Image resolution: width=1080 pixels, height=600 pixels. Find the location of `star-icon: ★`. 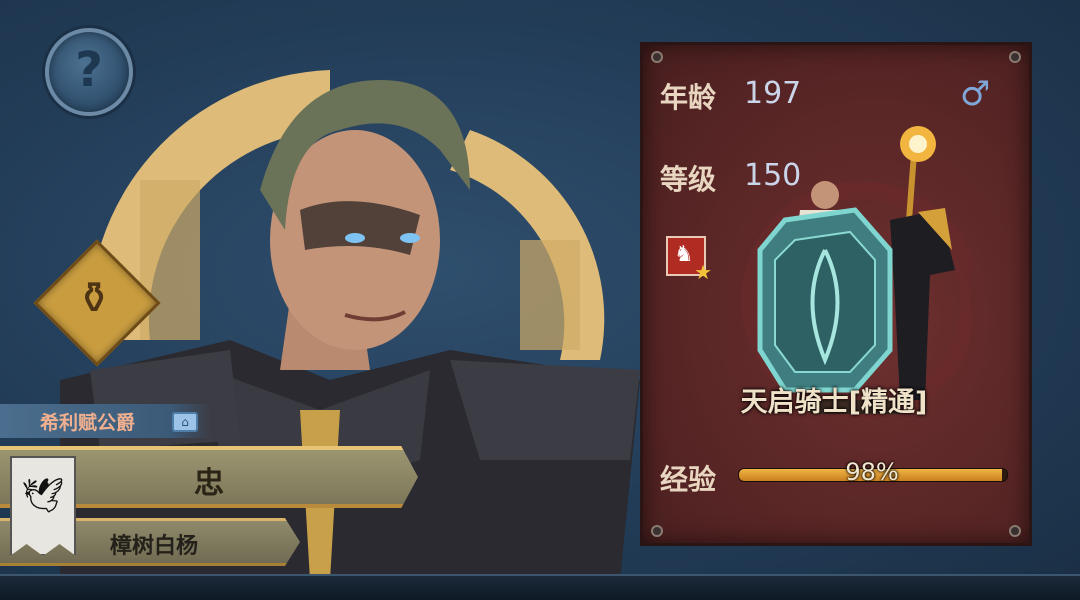

star-icon: ★ is located at coordinates (703, 272).